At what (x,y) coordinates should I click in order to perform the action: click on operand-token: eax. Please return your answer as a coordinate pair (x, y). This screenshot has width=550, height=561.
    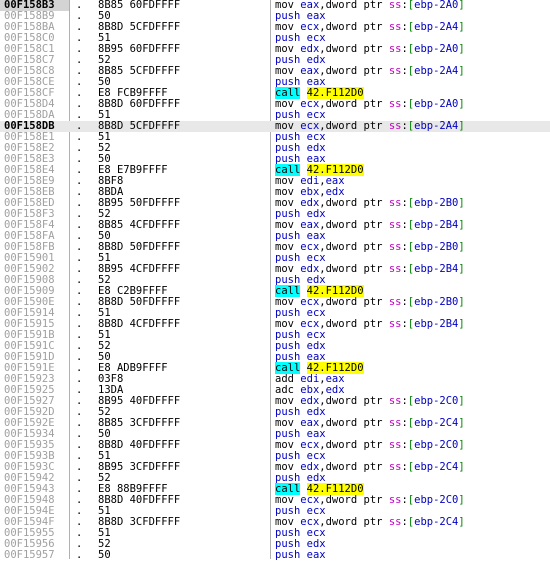
    Looking at the image, I should click on (316, 555).